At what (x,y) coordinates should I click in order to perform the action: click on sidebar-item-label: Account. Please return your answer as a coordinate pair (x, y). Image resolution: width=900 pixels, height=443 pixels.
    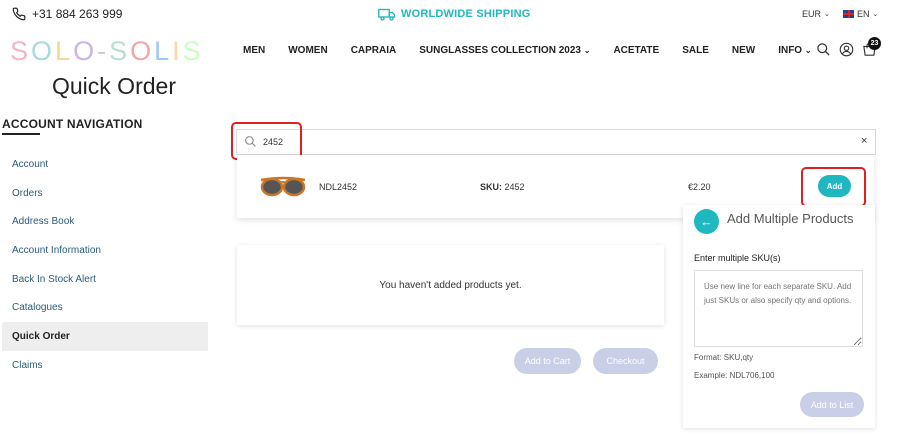
    Looking at the image, I should click on (30, 164).